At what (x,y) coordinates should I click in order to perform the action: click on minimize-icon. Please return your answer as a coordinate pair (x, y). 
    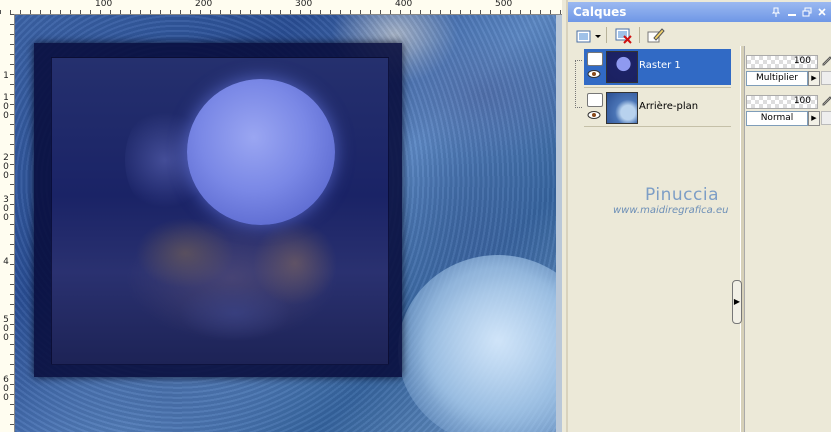
    Looking at the image, I should click on (792, 12).